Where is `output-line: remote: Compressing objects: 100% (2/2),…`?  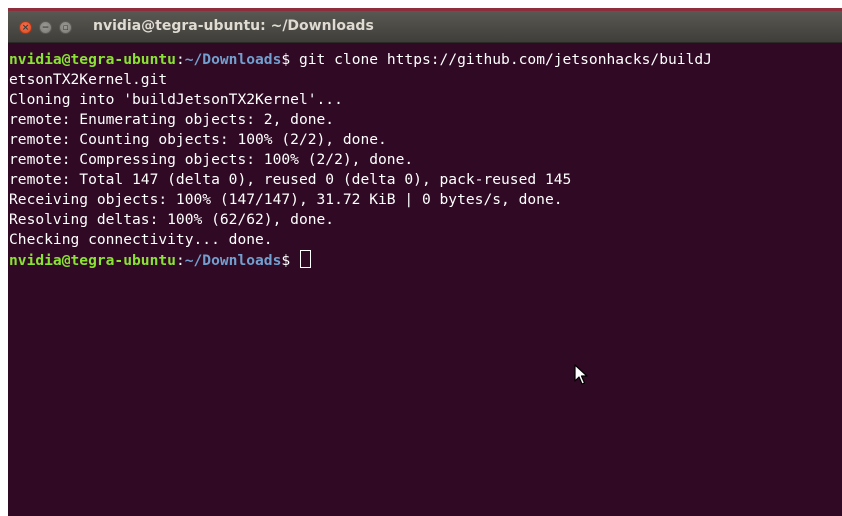 output-line: remote: Compressing objects: 100% (2/2),… is located at coordinates (211, 159).